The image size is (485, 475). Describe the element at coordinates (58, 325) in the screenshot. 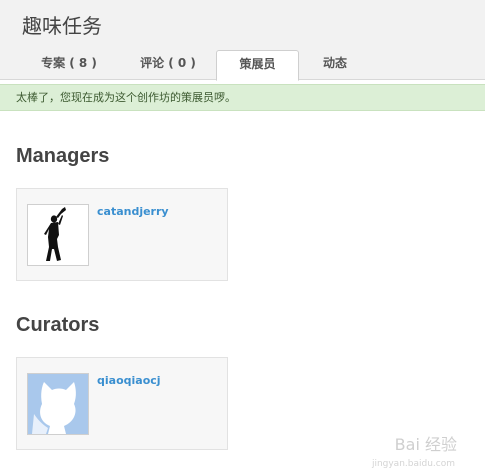

I see `curators-heading: Curators` at that location.